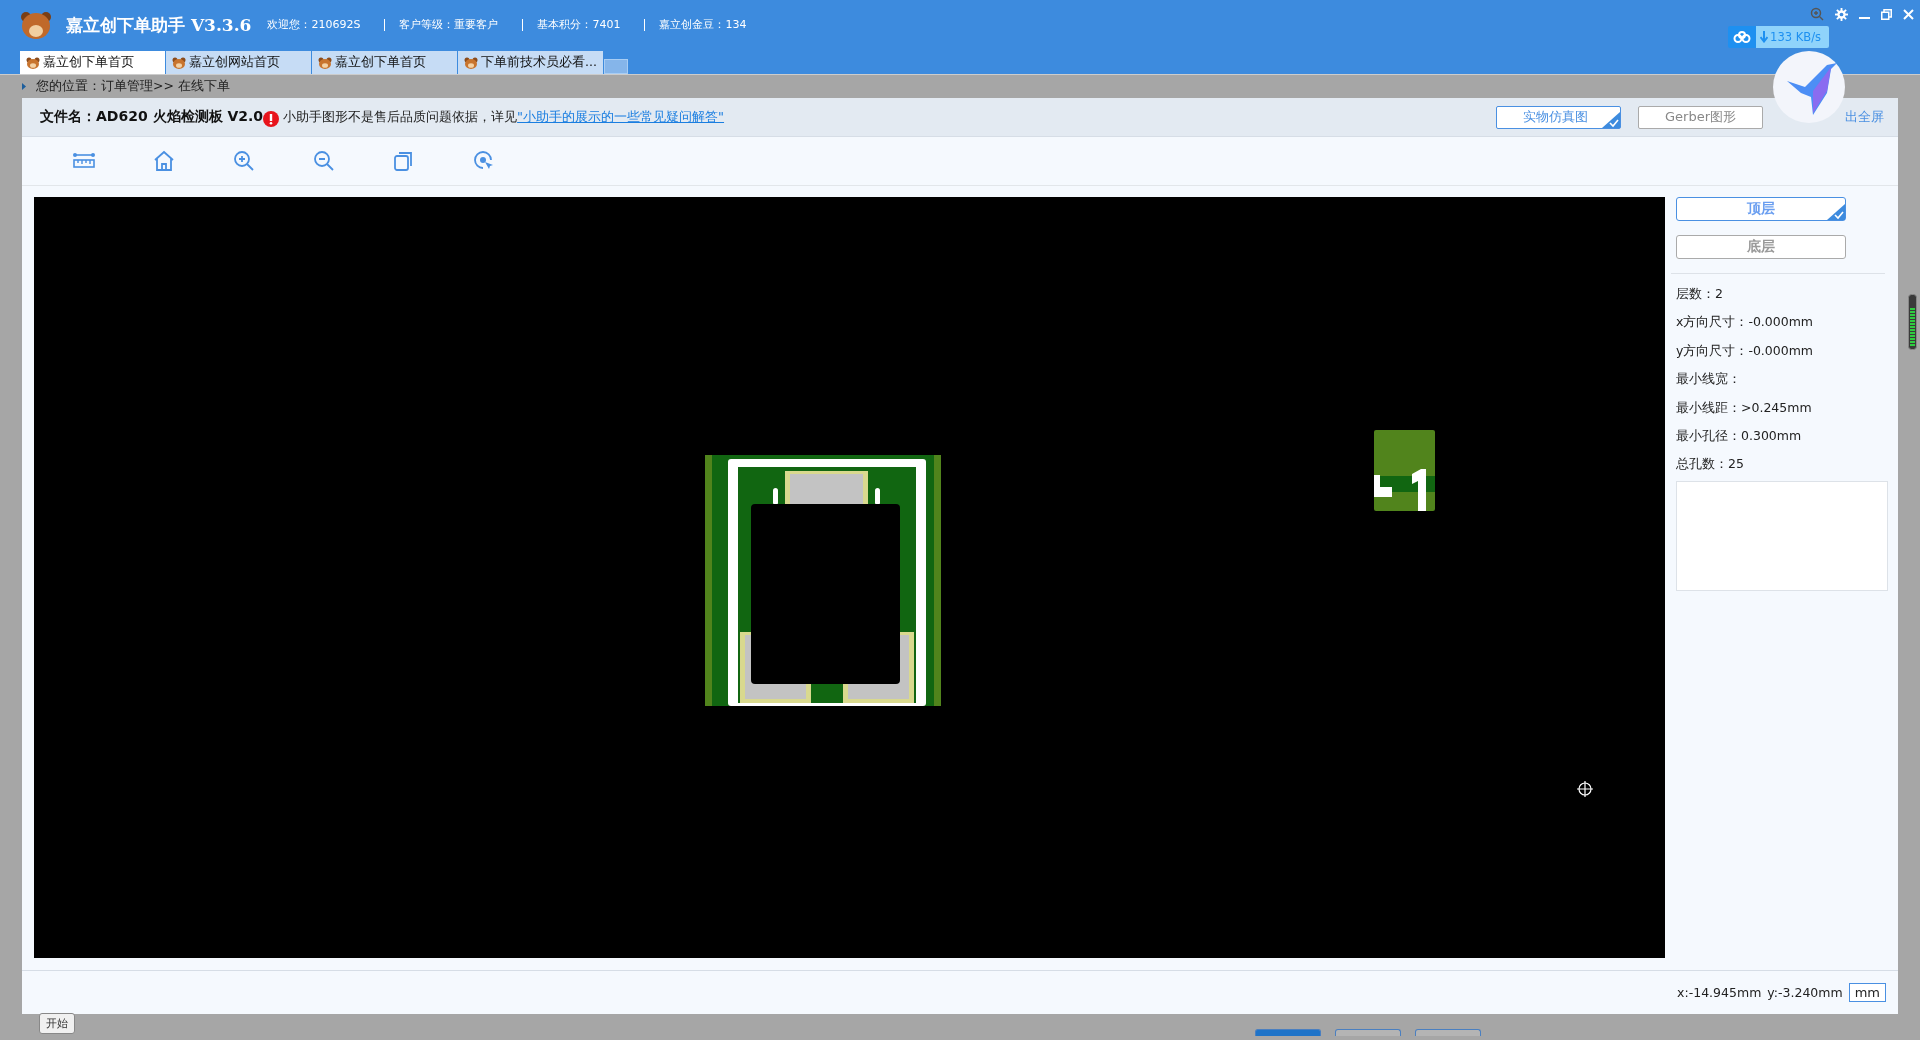 This screenshot has height=1040, width=1920. Describe the element at coordinates (702, 25) in the screenshot. I see `account-info: 嘉立创金豆：134` at that location.